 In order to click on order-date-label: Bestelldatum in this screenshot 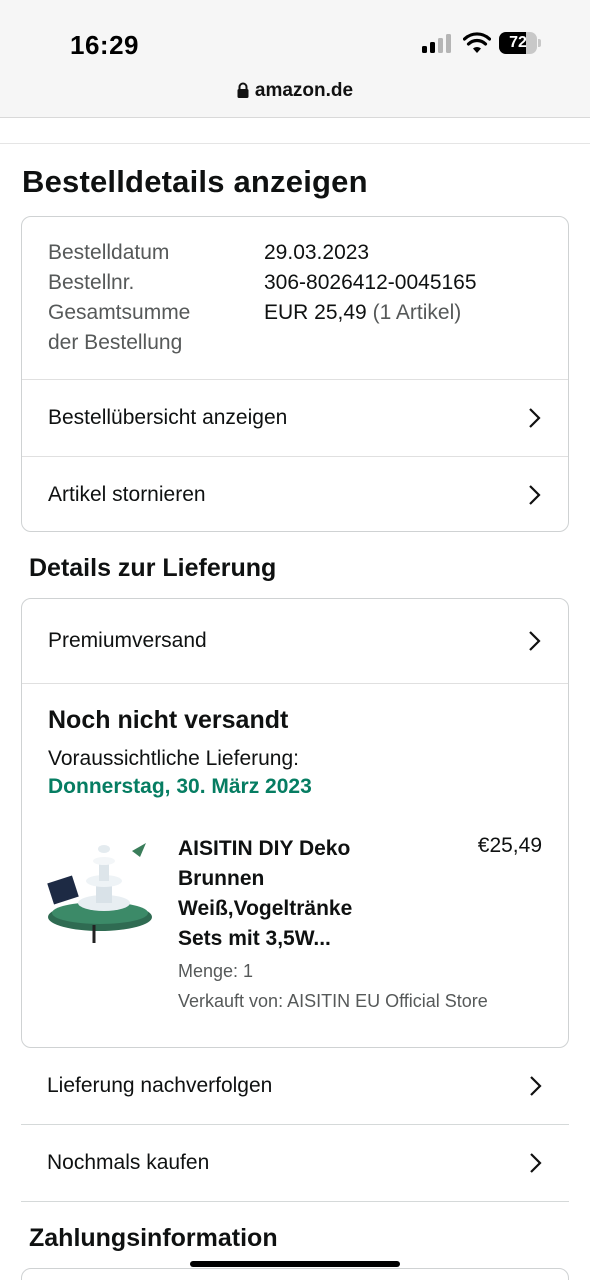, I will do `click(109, 252)`.